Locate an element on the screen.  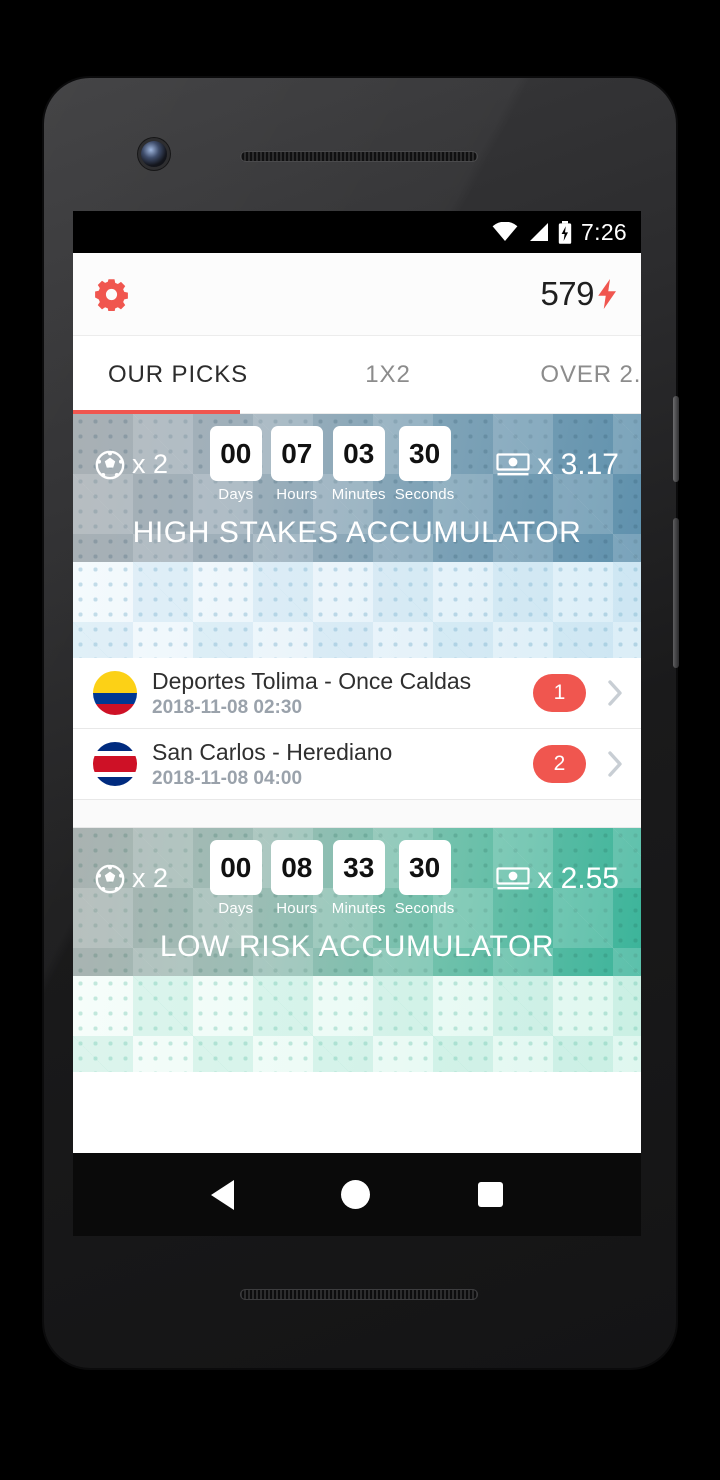
tab-1x2: 1X2 is located at coordinates (388, 375).